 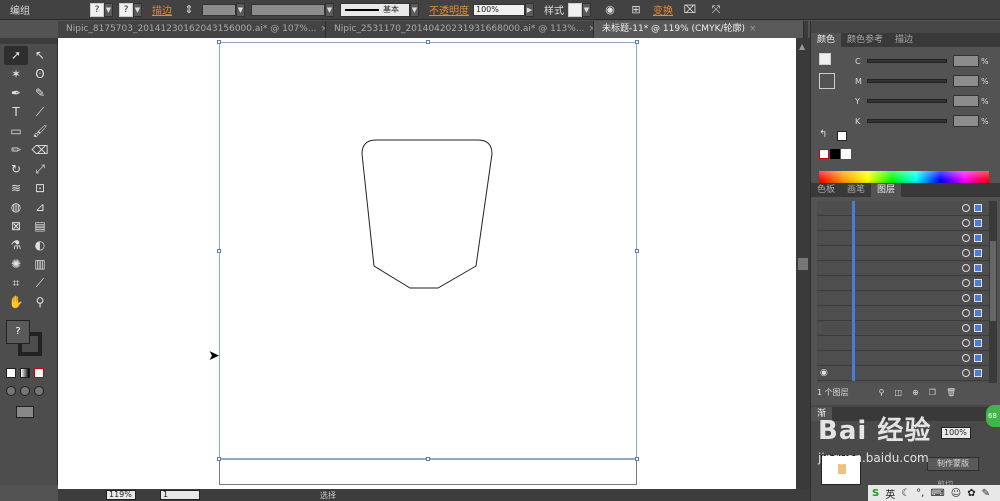 What do you see at coordinates (126, 9) in the screenshot?
I see `stroke-swatch: ?` at bounding box center [126, 9].